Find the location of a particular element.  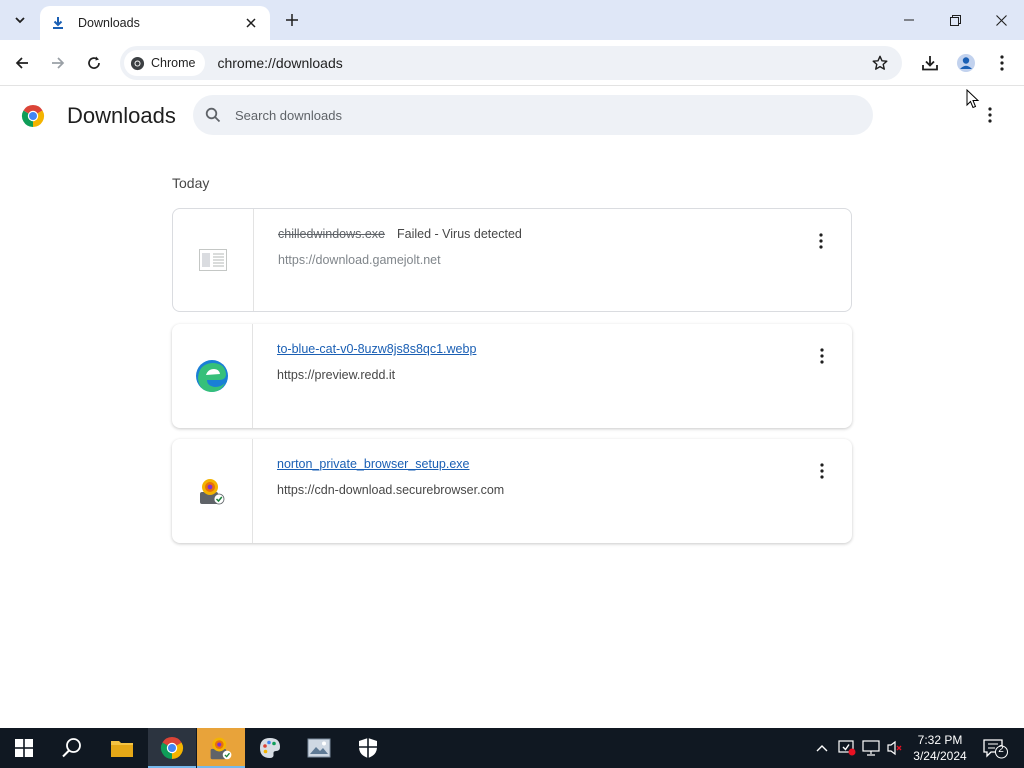

page-title: Downloads is located at coordinates (121, 115).